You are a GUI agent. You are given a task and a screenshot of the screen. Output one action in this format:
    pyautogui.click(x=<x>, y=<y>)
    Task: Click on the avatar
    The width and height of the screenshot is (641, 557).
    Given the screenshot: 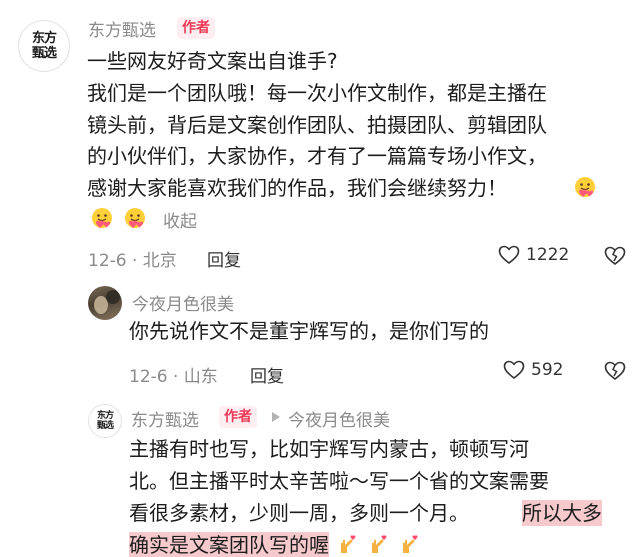 What is the action you would take?
    pyautogui.click(x=105, y=303)
    